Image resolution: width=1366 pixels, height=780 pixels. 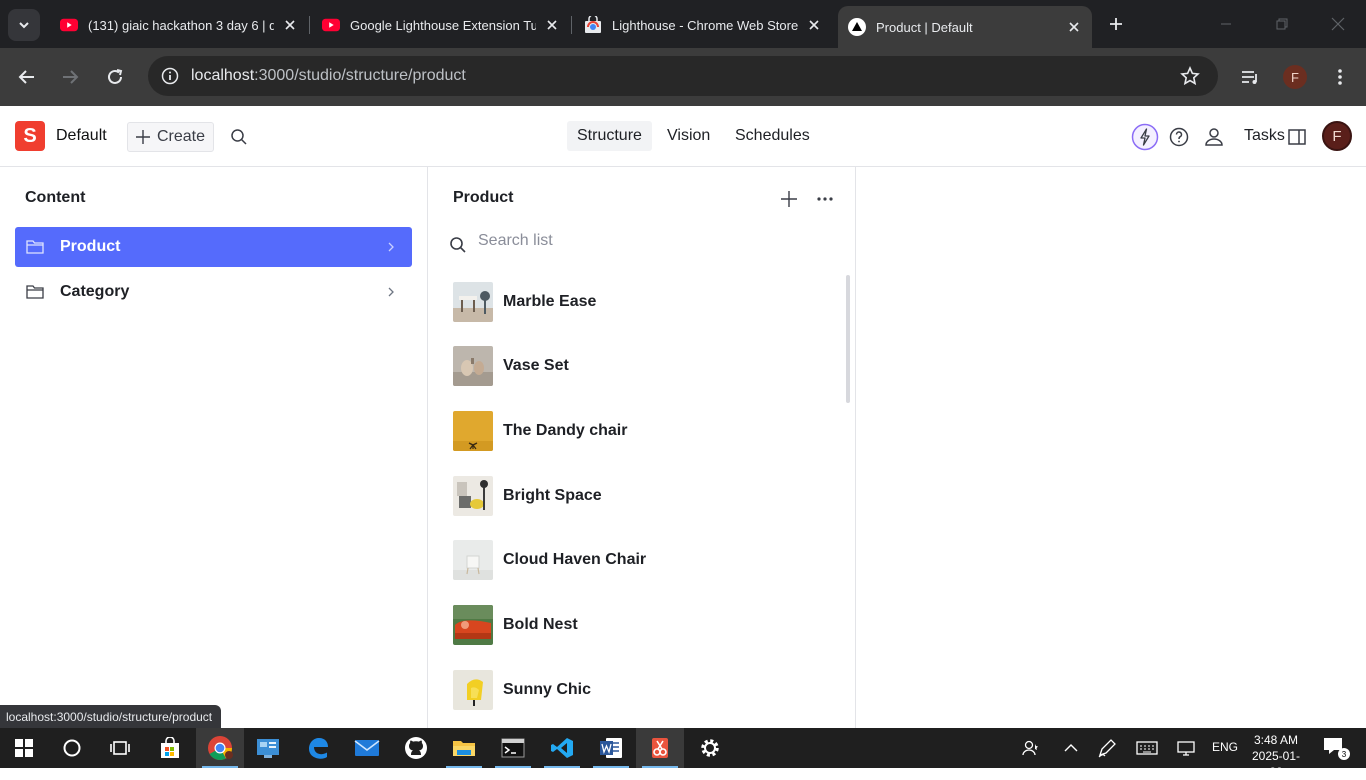 I want to click on store-bag-icon, so click(x=170, y=747).